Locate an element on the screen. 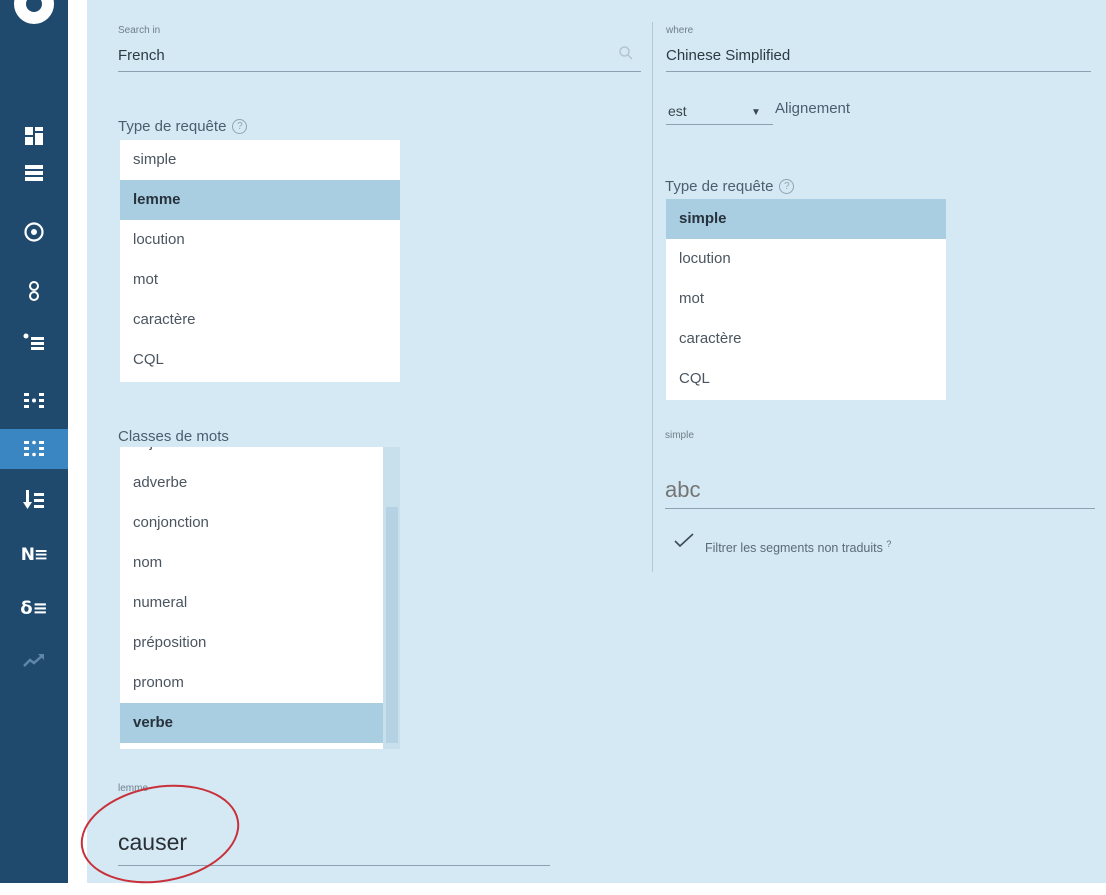 Image resolution: width=1106 pixels, height=895 pixels. filter-untranslated-text: Filtrer les segments non traduits is located at coordinates (794, 548).